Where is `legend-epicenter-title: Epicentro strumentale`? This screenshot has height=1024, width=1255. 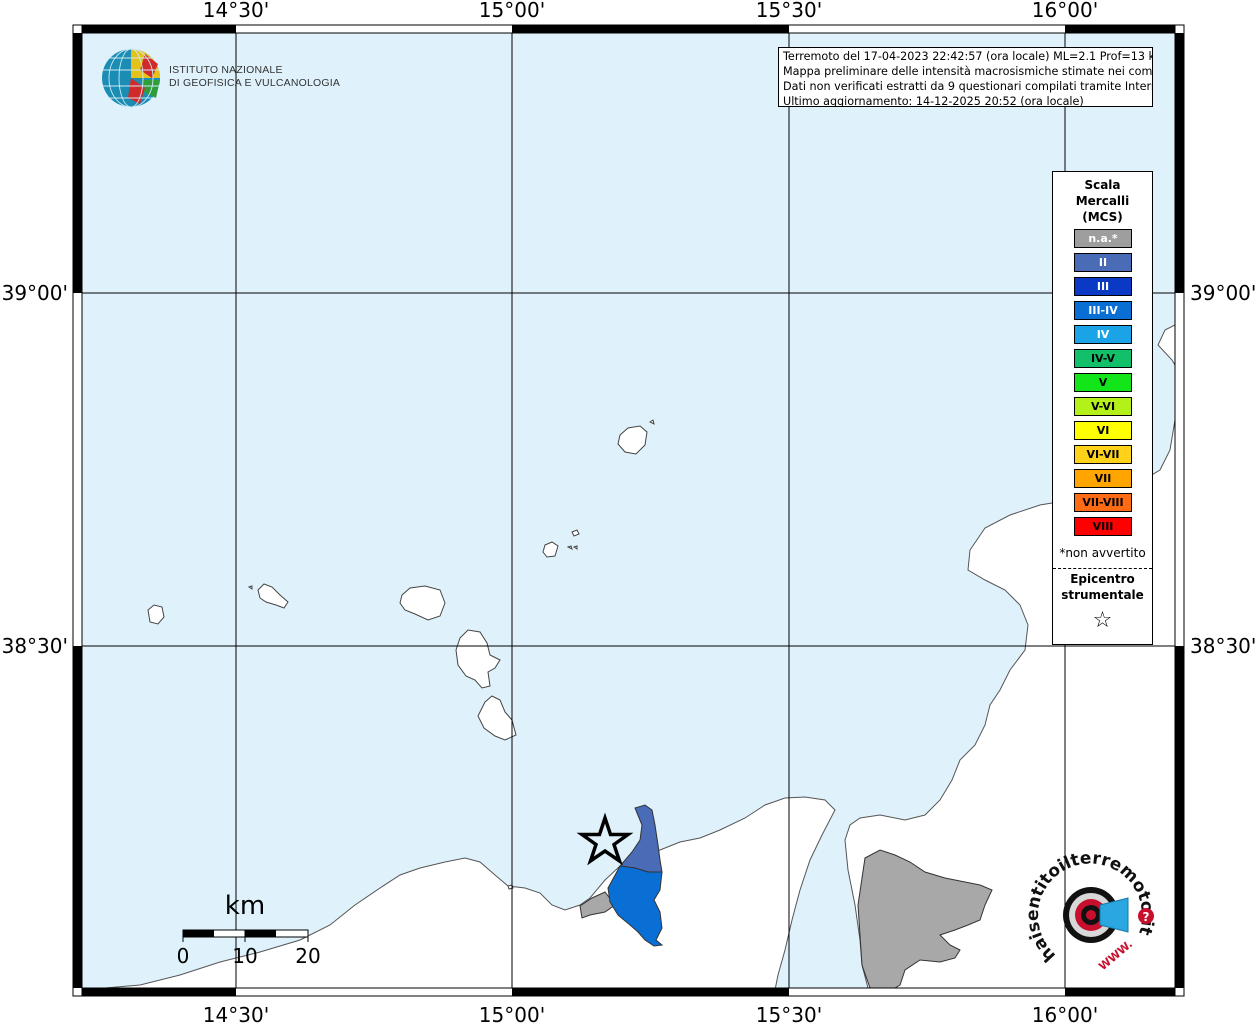
legend-epicenter-title: Epicentro strumentale is located at coordinates (1102, 587).